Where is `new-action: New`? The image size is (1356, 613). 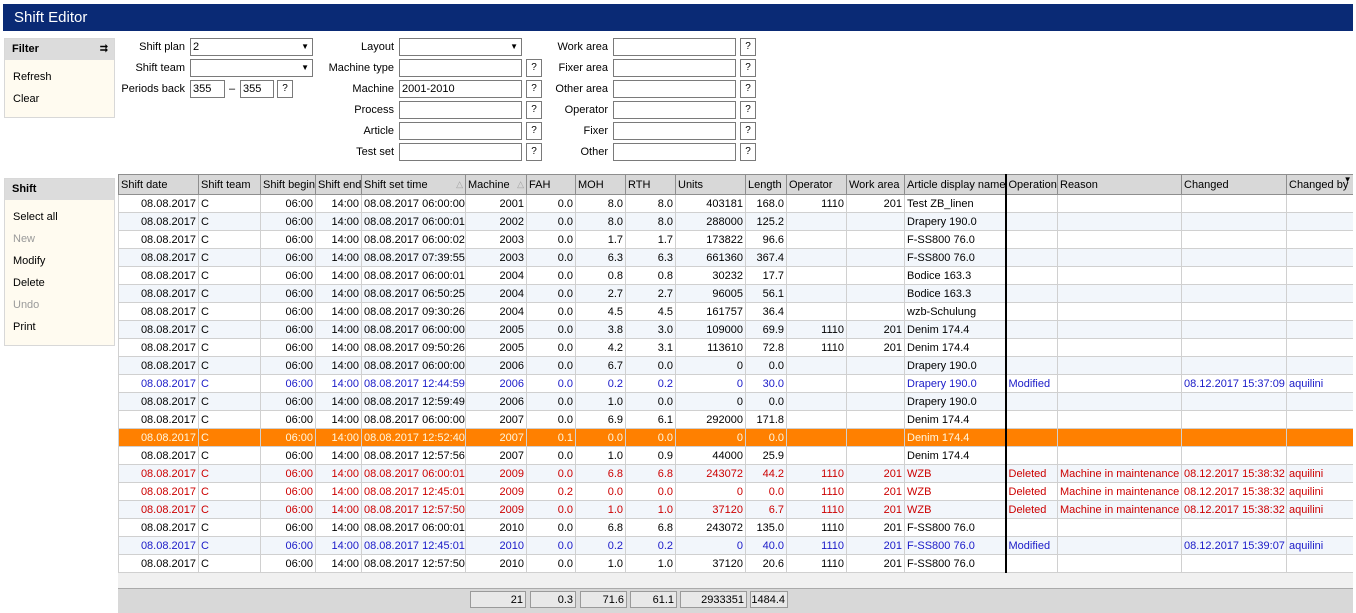 new-action: New is located at coordinates (59, 239).